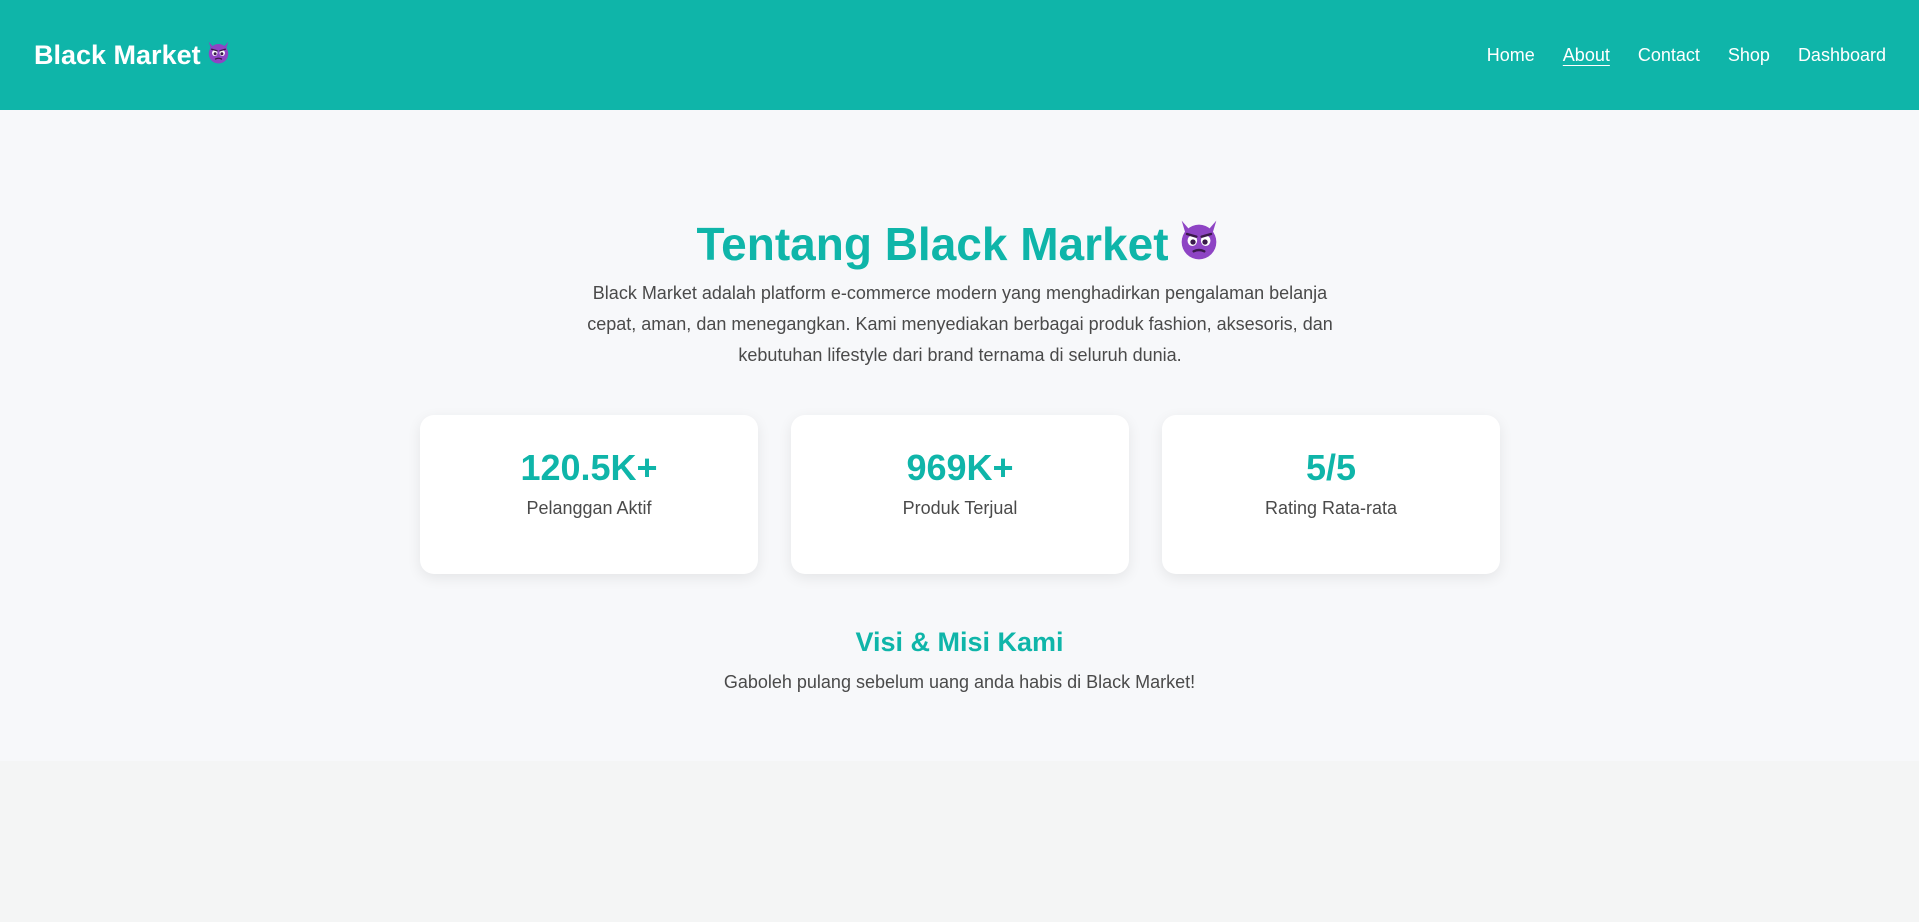 This screenshot has height=922, width=1919. I want to click on stat-card-products-sold: 969K+ Produk Terjual, so click(960, 494).